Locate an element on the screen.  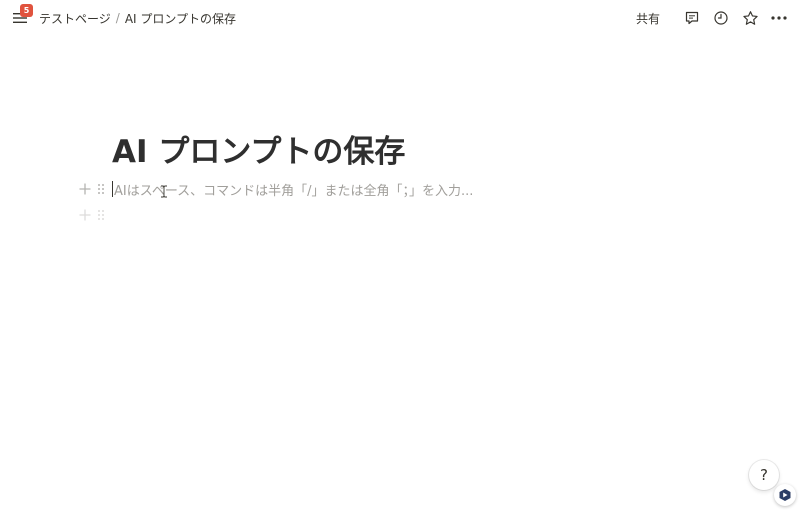
help-button: ? is located at coordinates (764, 475).